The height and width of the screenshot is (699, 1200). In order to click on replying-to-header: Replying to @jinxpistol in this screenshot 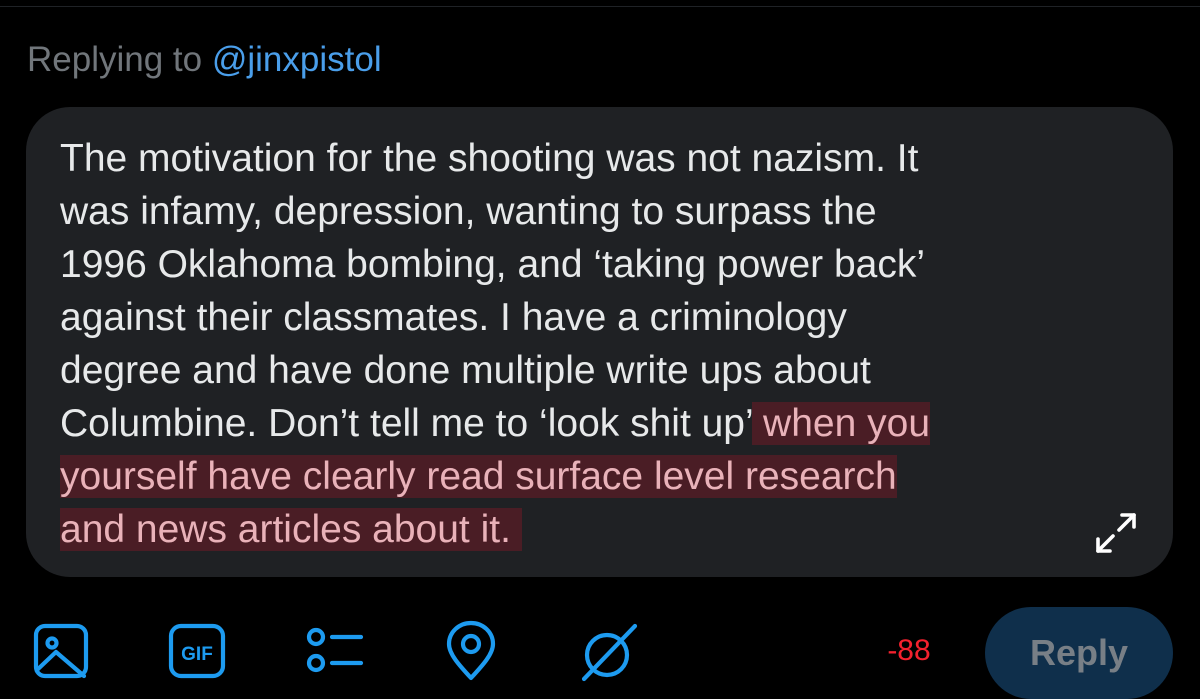, I will do `click(204, 60)`.